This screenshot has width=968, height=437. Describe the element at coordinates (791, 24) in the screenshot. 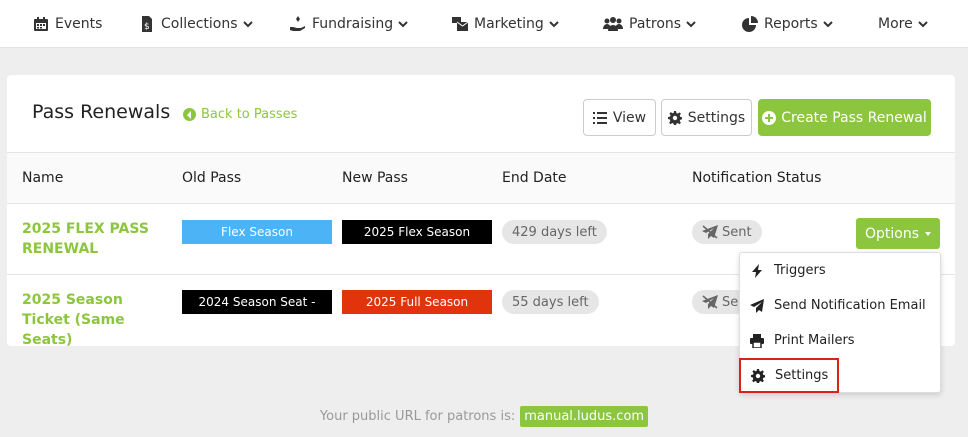

I see `nav-reports-label: Reports` at that location.